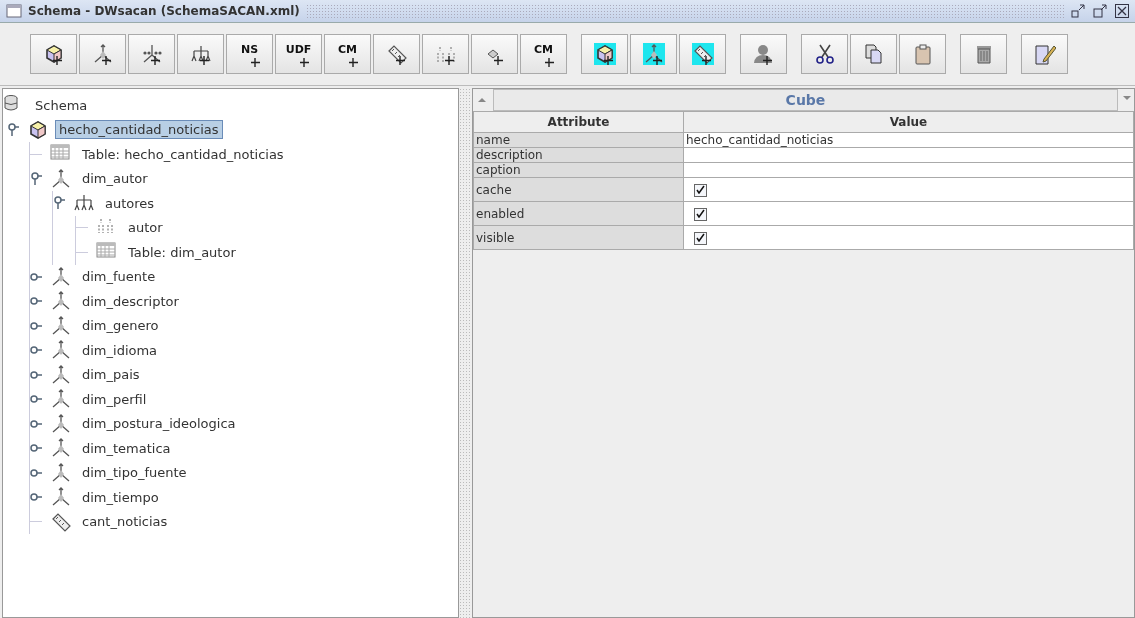 This screenshot has height=618, width=1135. Describe the element at coordinates (578, 237) in the screenshot. I see `table-cell: visible` at that location.